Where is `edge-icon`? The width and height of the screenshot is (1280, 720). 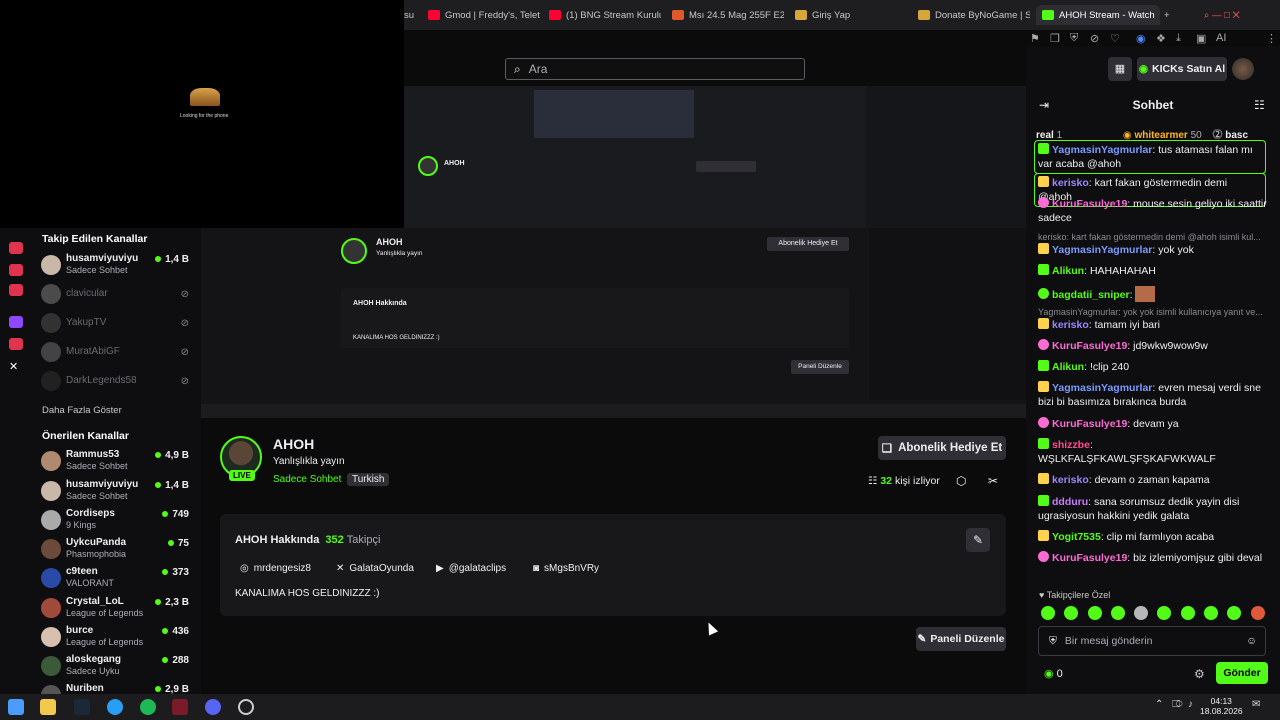
edge-icon is located at coordinates (115, 707).